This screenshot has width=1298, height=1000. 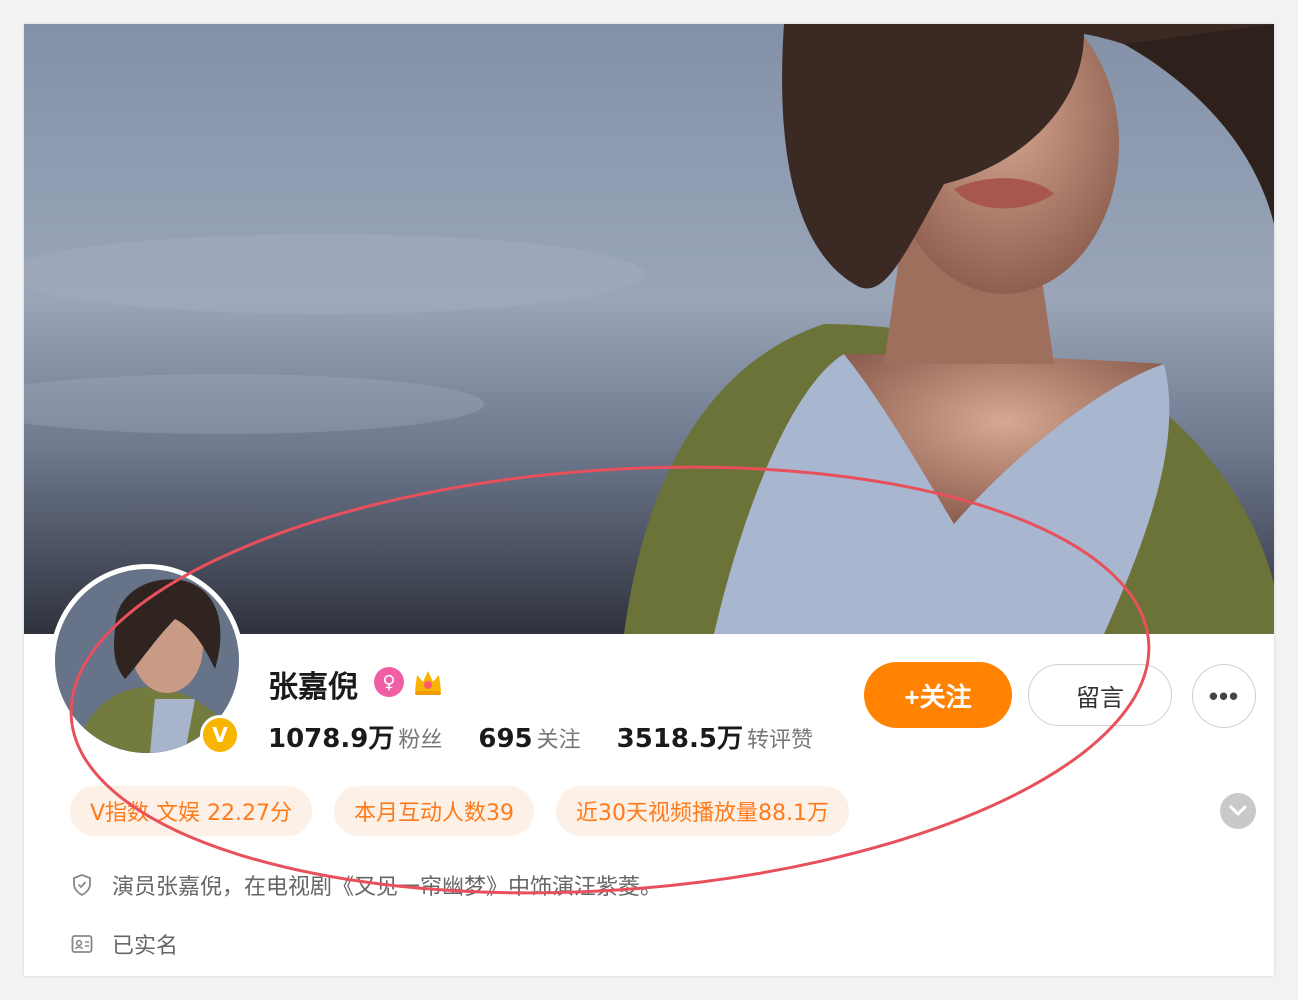 What do you see at coordinates (331, 739) in the screenshot?
I see `stat-value: 1078.9万` at bounding box center [331, 739].